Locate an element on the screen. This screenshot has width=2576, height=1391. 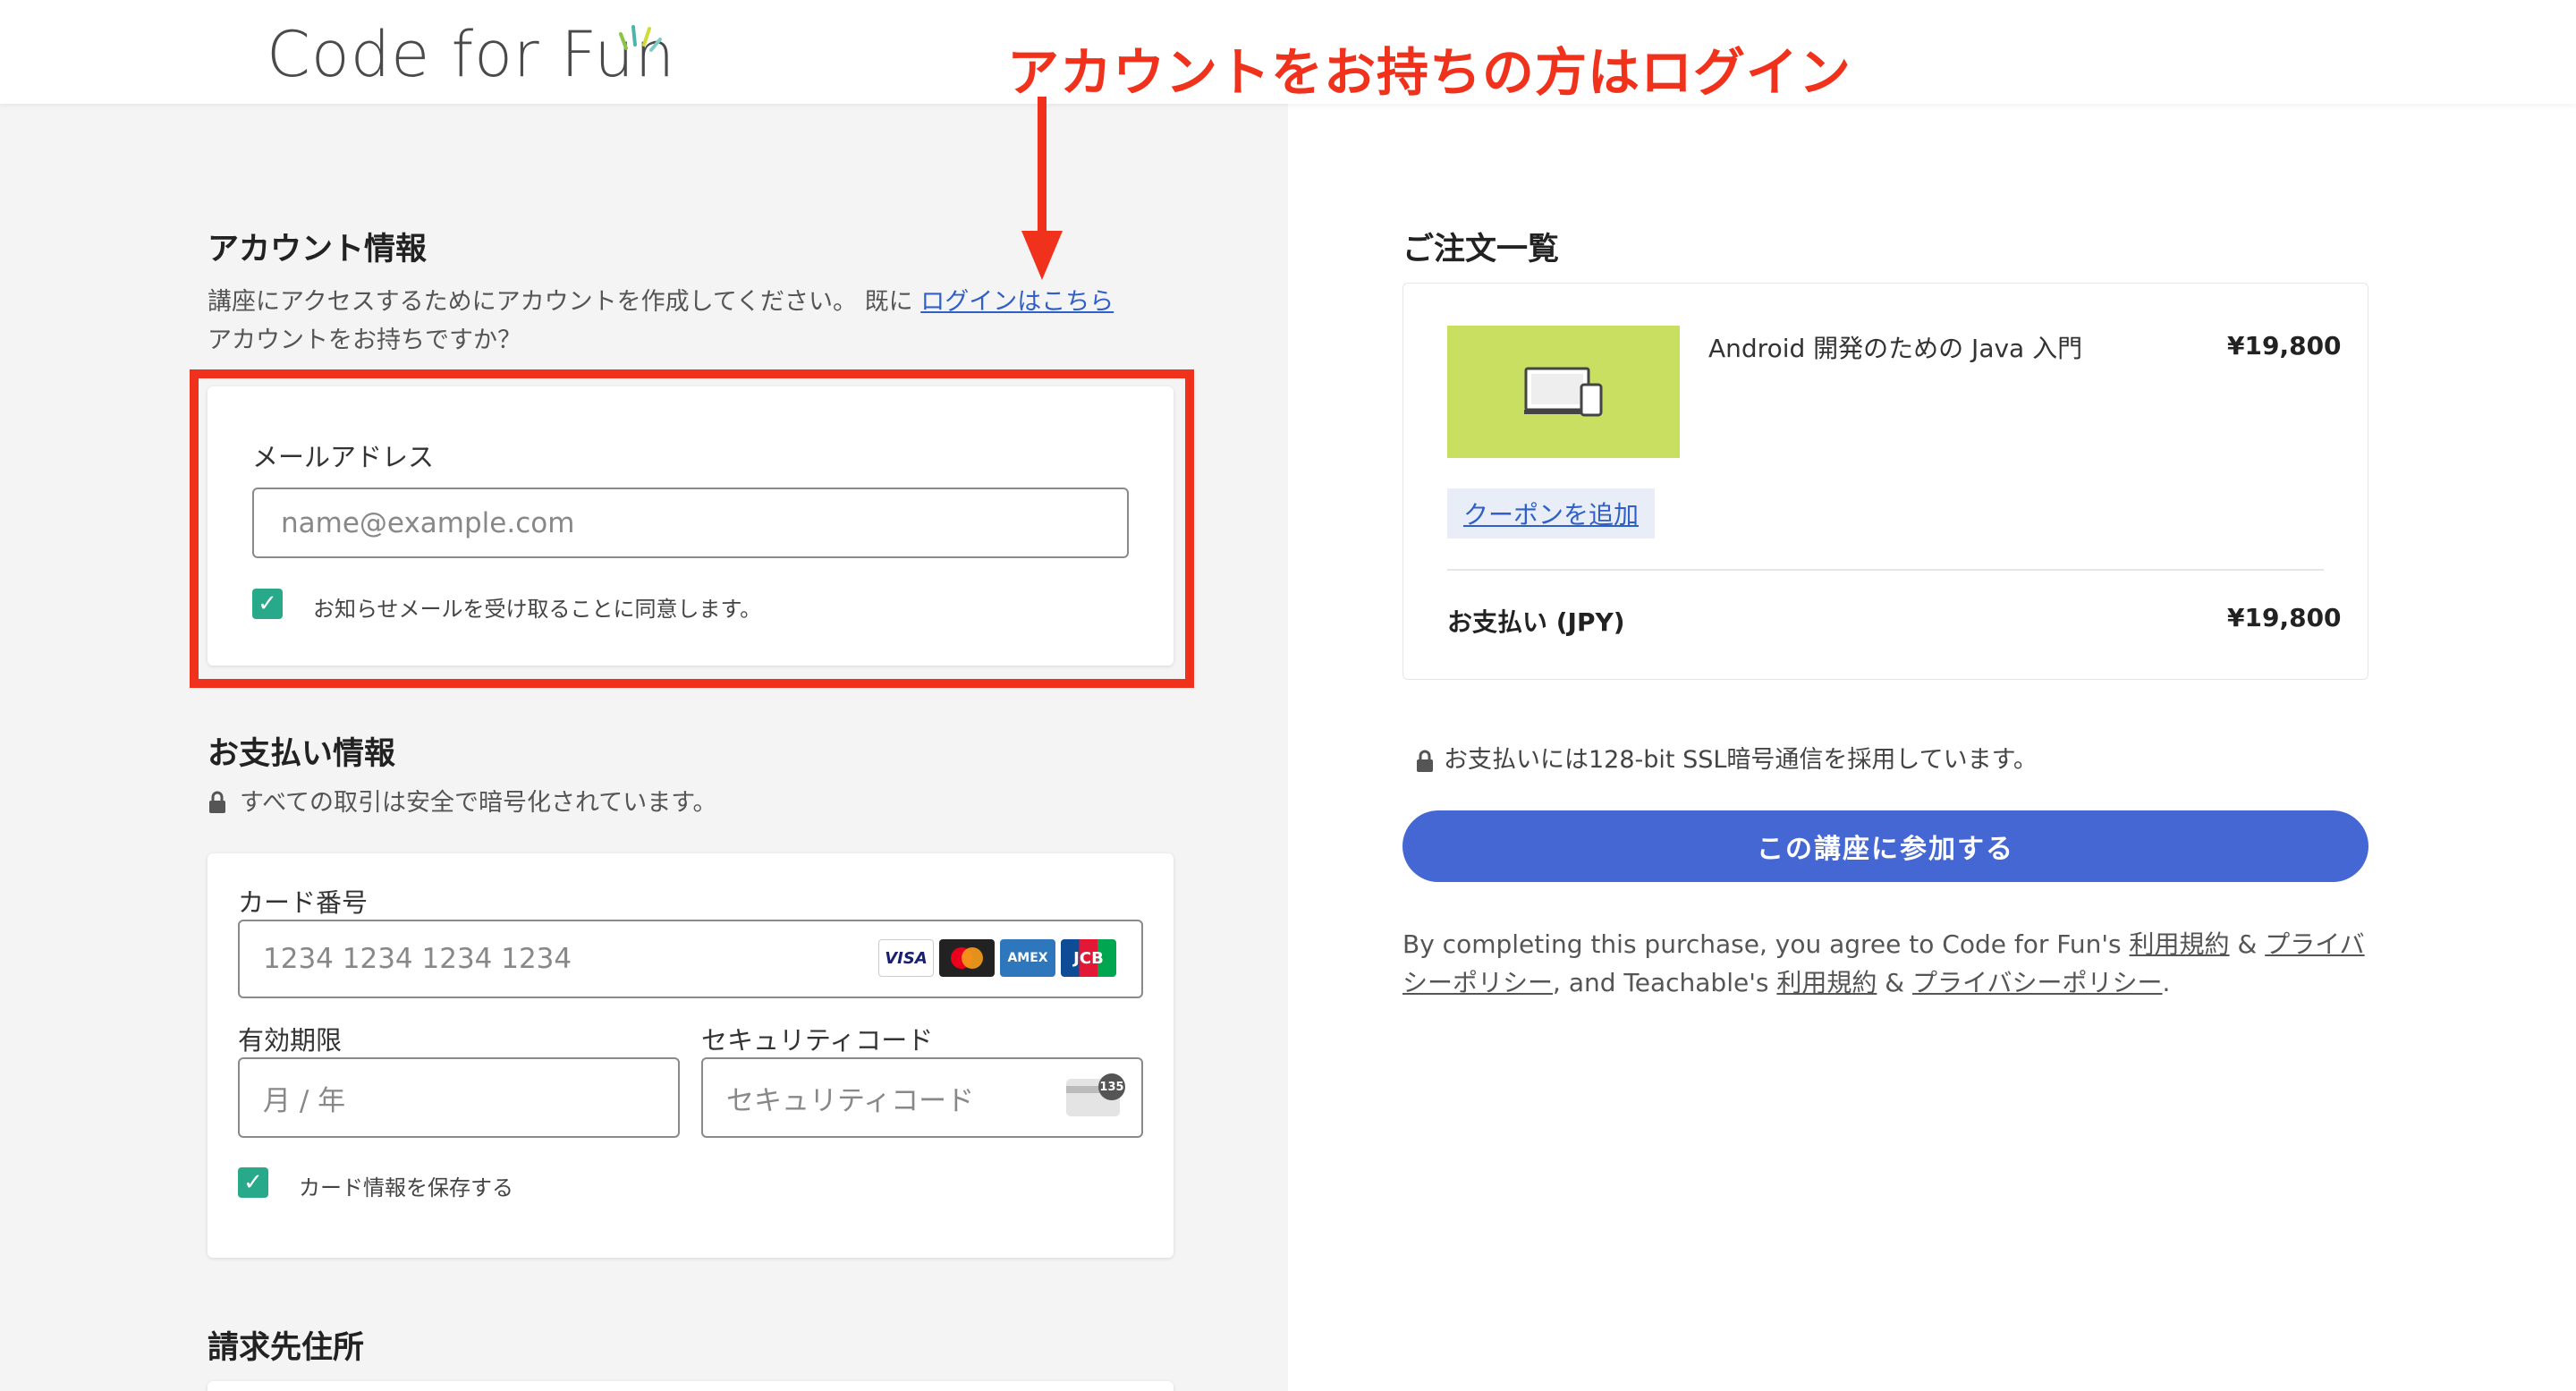
product-name: Android 開発のための Java 入門 is located at coordinates (1895, 348).